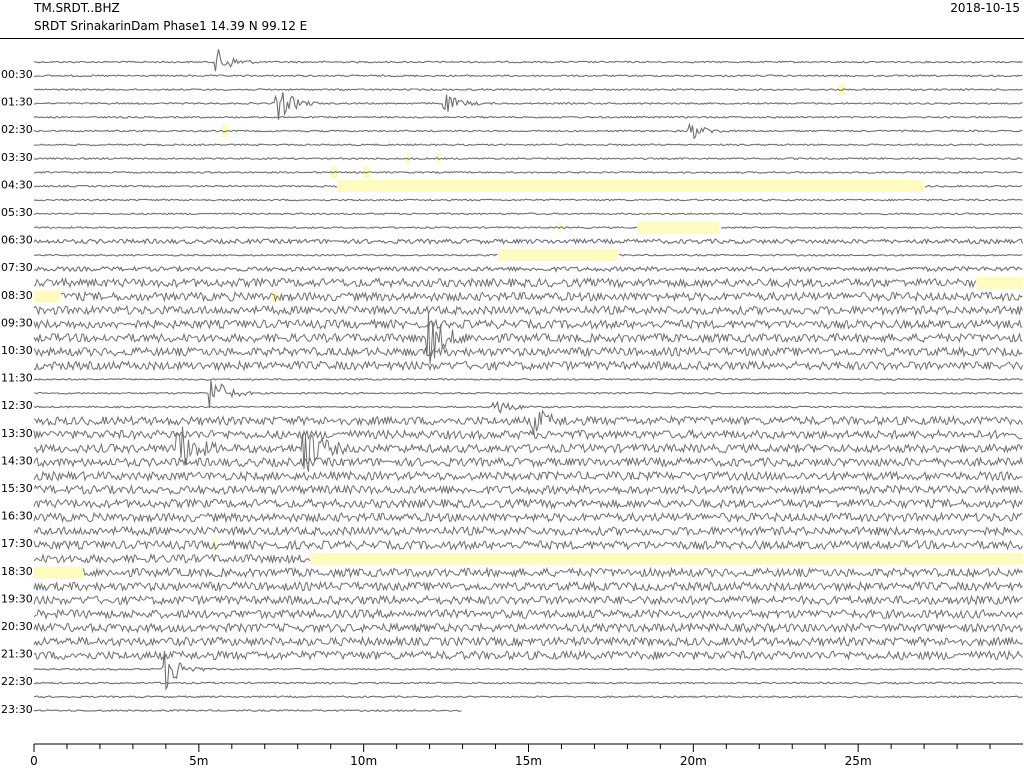 This screenshot has width=1024, height=768. I want to click on row-label-0630: 06:30, so click(17, 240).